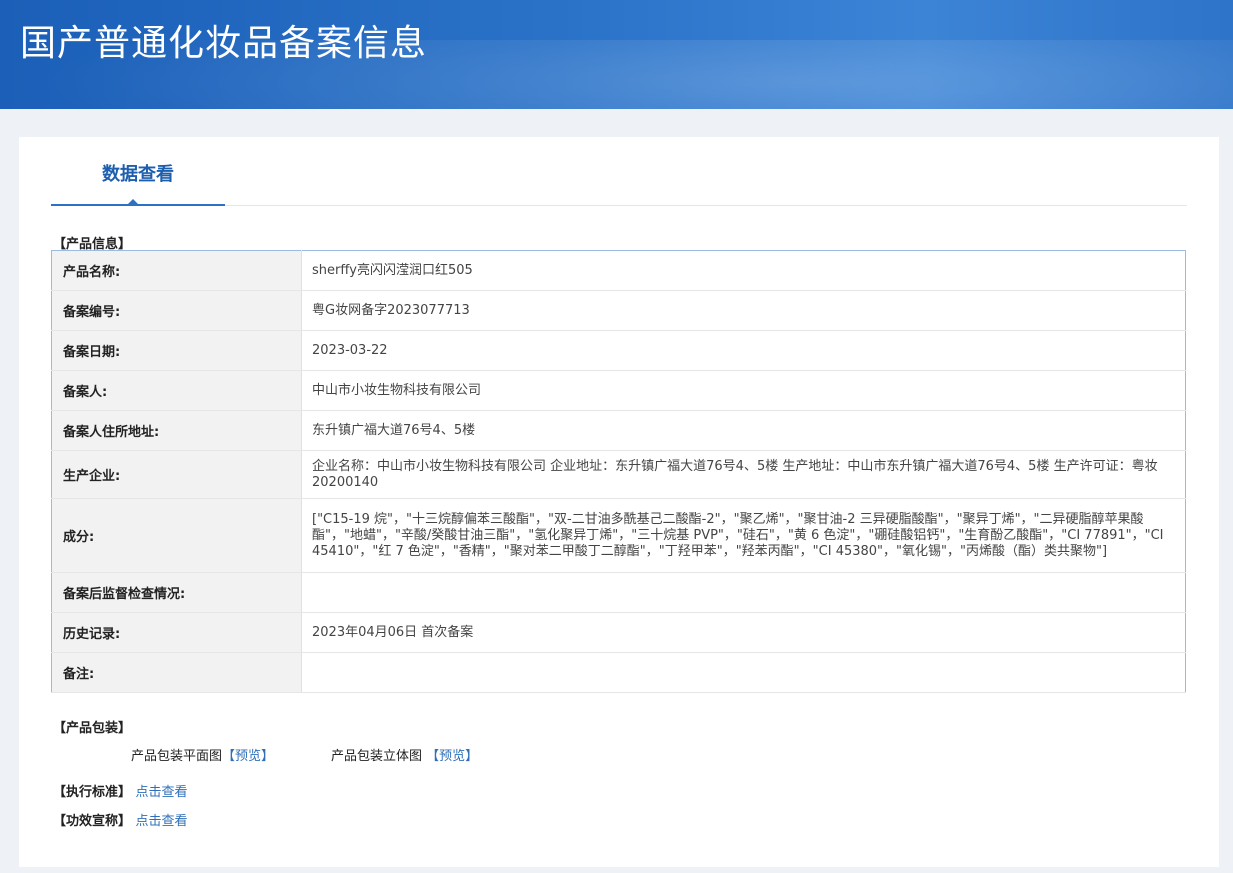 The height and width of the screenshot is (873, 1233). Describe the element at coordinates (248, 756) in the screenshot. I see `packaging-flat-preview-link: 【预览】` at that location.